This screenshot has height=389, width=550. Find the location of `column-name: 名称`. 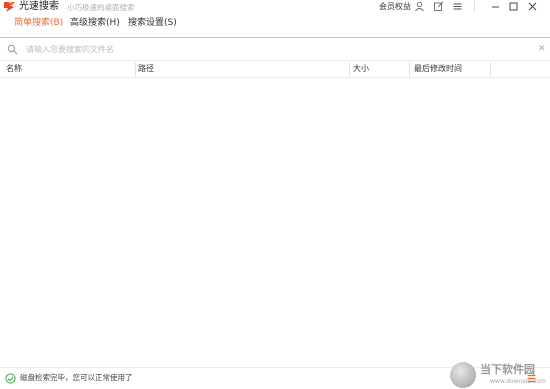

column-name: 名称 is located at coordinates (67, 69).